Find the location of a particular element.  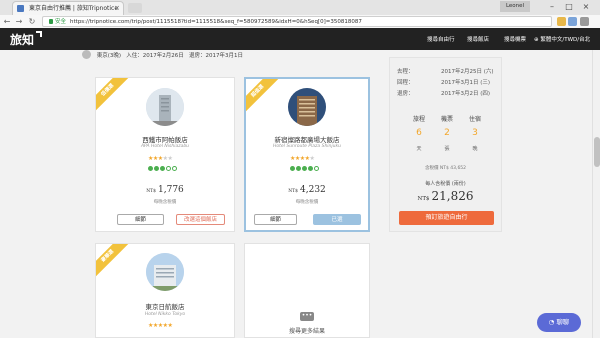

stat-title-nights: 住宿 is located at coordinates (474, 119).